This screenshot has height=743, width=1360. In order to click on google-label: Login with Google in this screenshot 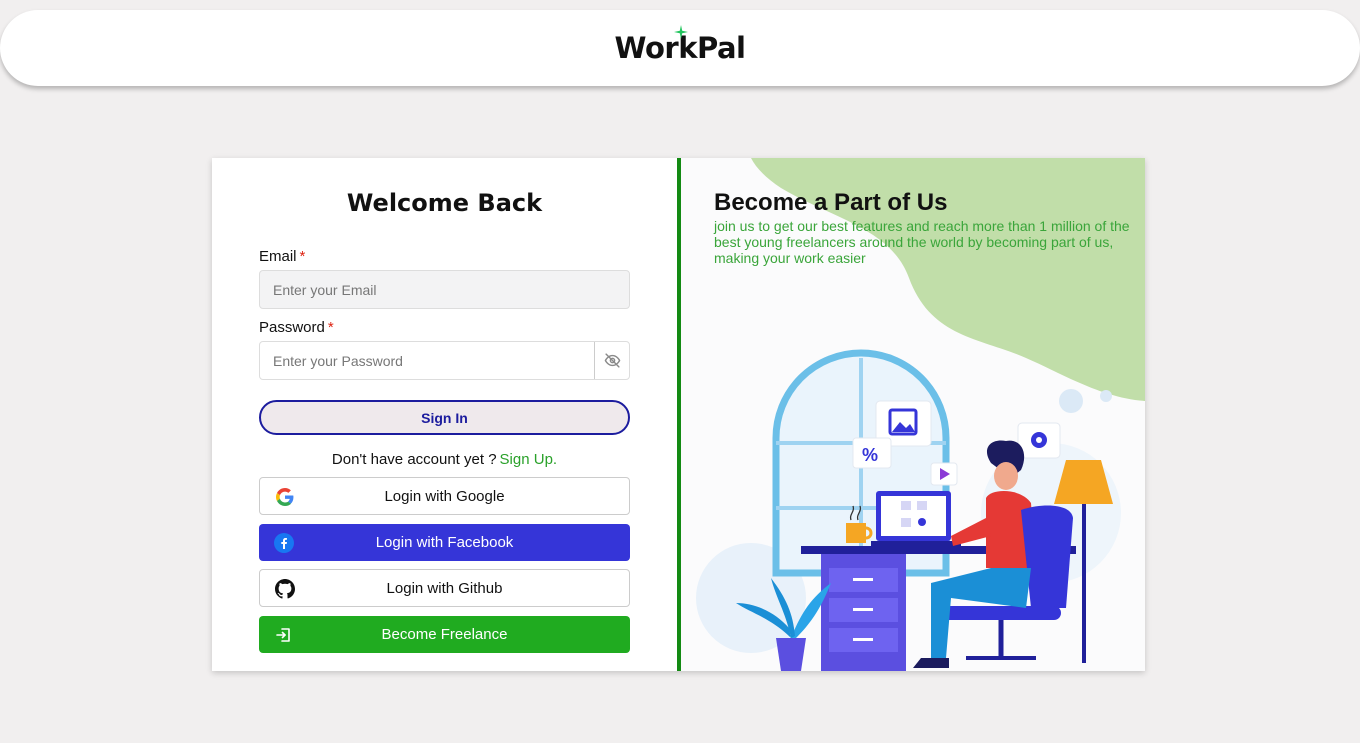, I will do `click(444, 496)`.